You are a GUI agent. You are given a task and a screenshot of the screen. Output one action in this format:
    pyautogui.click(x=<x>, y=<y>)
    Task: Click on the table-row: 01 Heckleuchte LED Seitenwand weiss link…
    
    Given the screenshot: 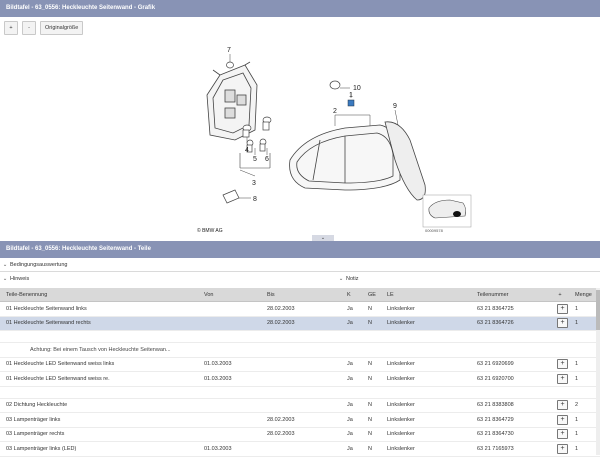 What is the action you would take?
    pyautogui.click(x=300, y=364)
    